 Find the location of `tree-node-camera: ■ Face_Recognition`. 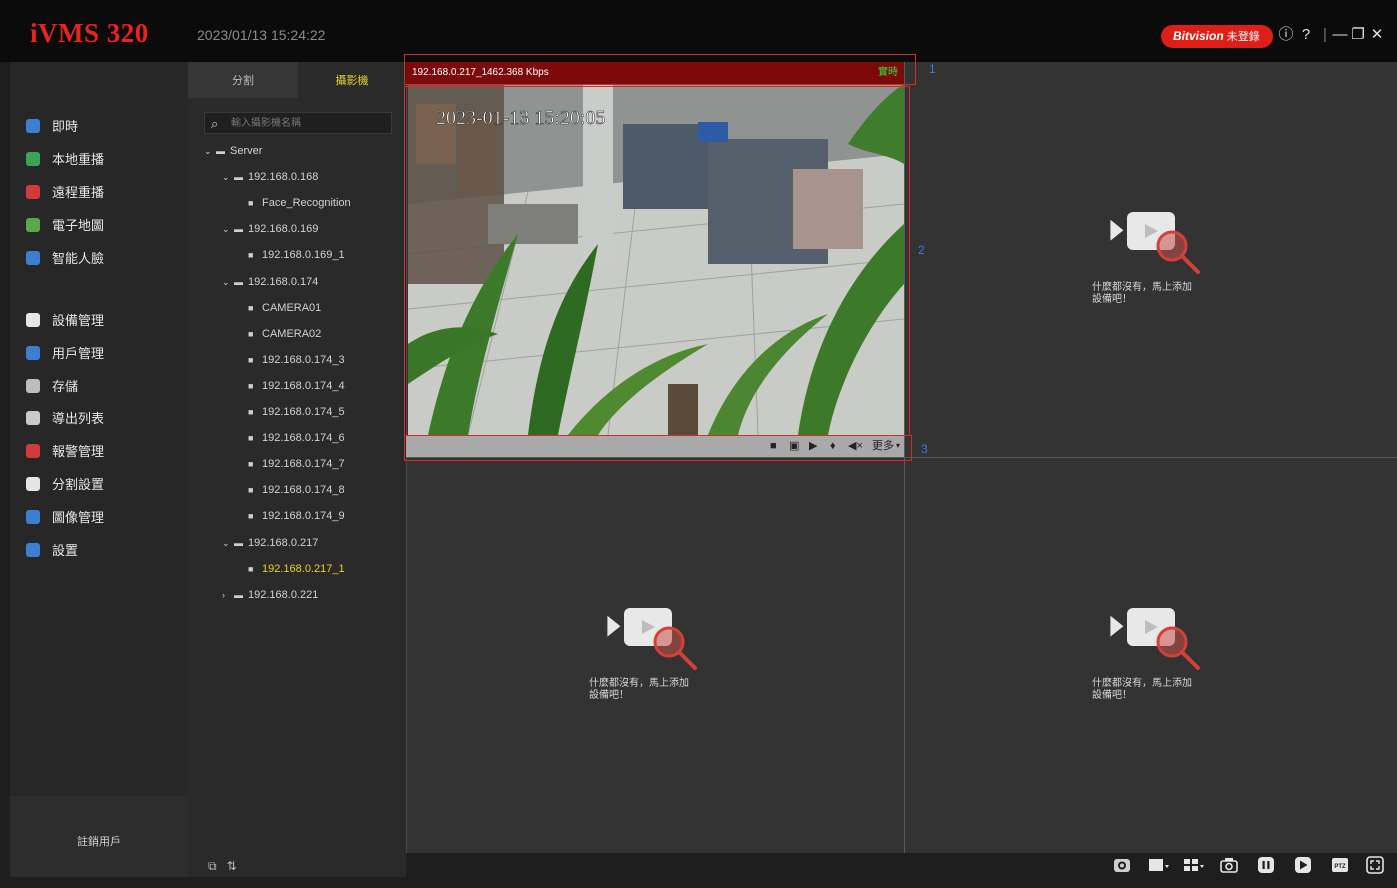

tree-node-camera: ■ Face_Recognition is located at coordinates (299, 203).